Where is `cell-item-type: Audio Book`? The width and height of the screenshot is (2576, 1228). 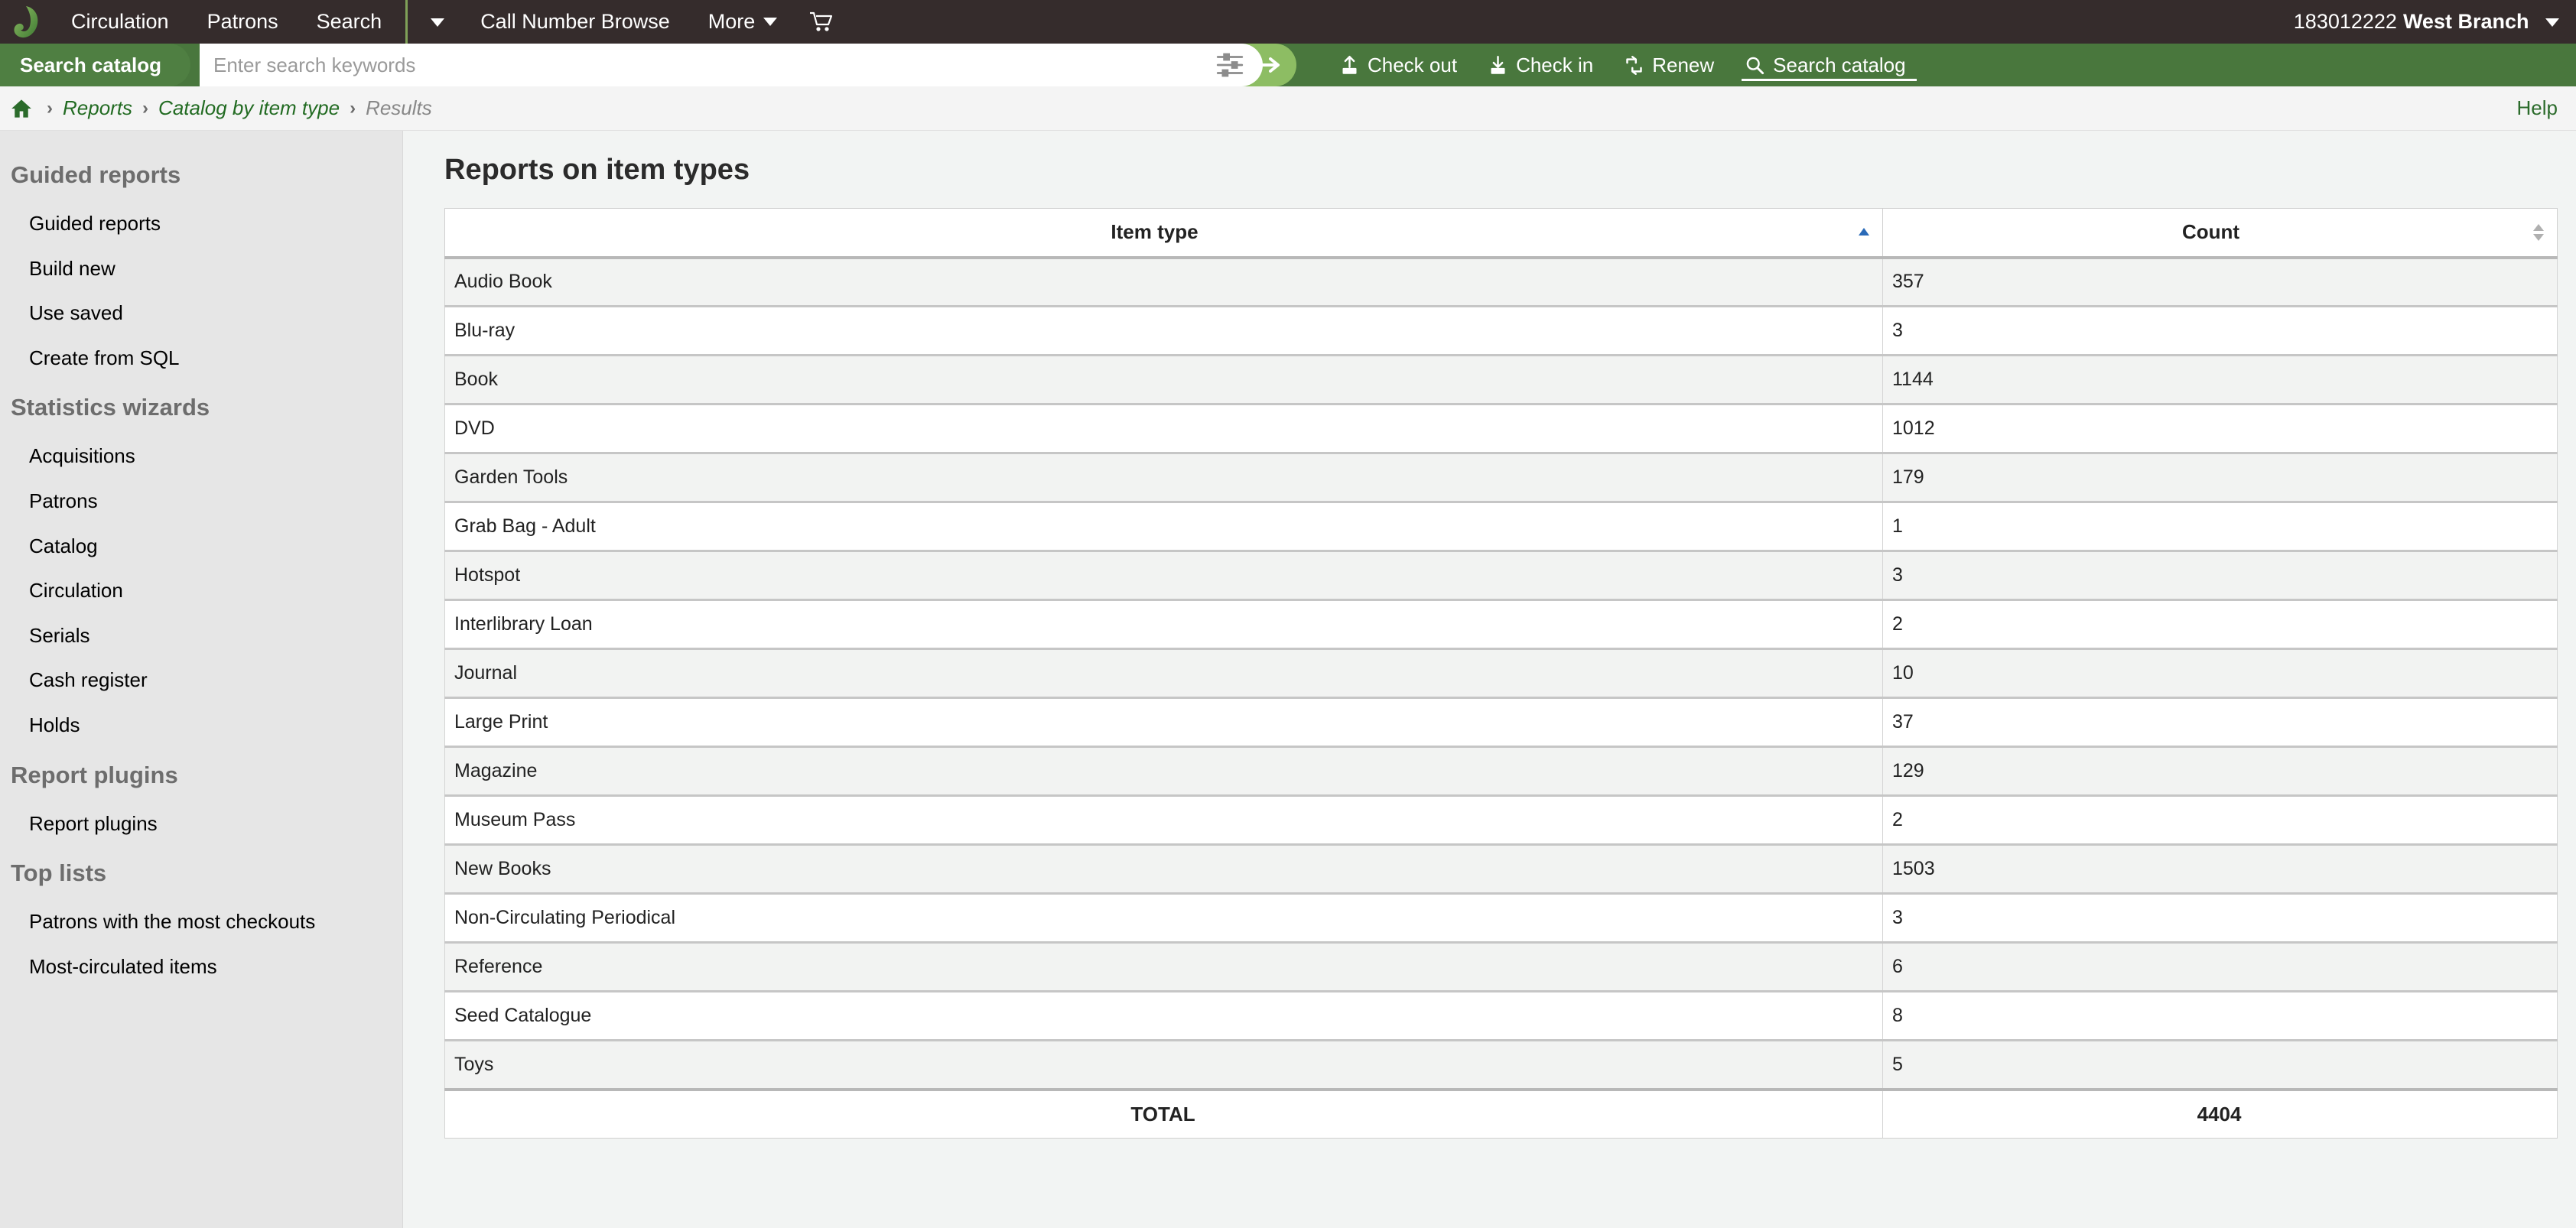
cell-item-type: Audio Book is located at coordinates (1163, 282).